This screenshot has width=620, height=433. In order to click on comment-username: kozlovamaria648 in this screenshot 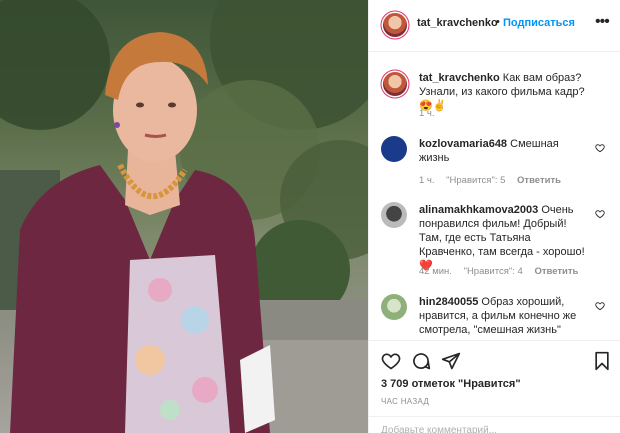, I will do `click(463, 144)`.